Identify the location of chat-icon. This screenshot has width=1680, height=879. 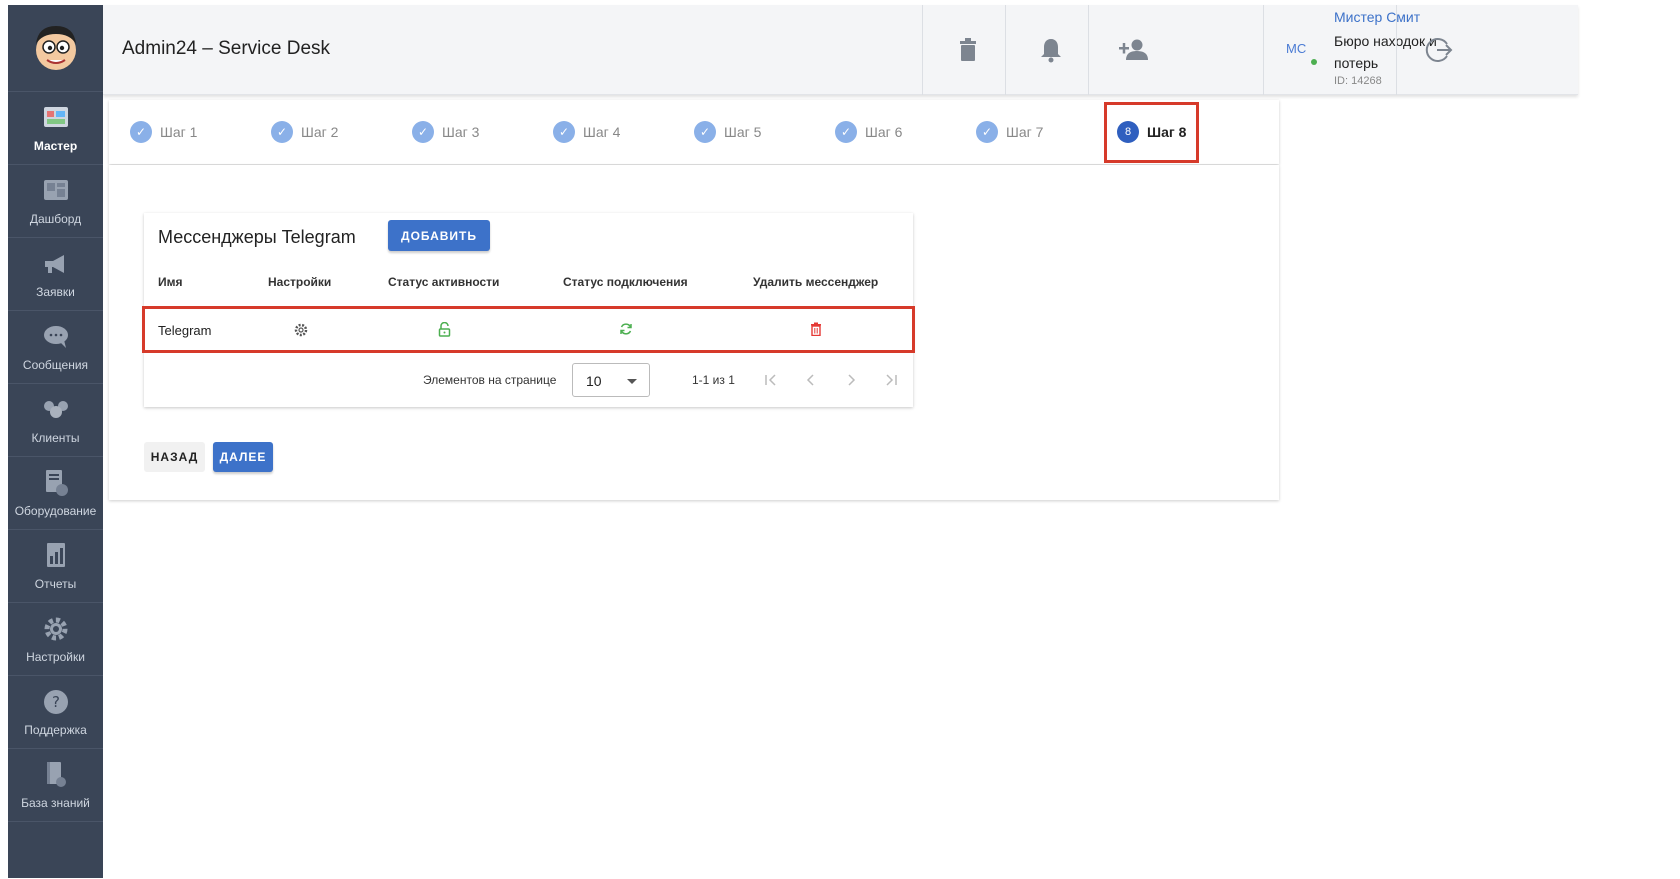
(56, 337).